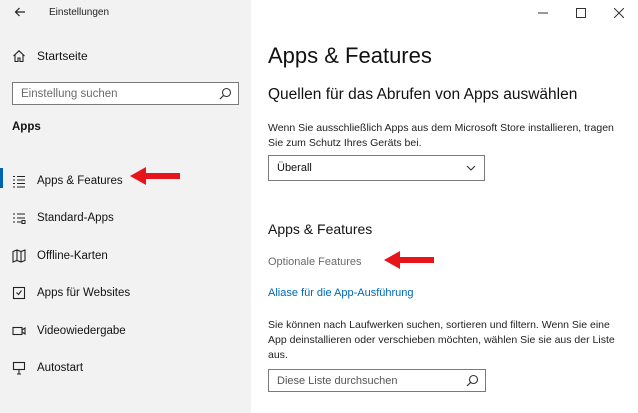 Image resolution: width=638 pixels, height=413 pixels. What do you see at coordinates (125, 181) in the screenshot?
I see `sidebar-item-apps-features: Apps & Features` at bounding box center [125, 181].